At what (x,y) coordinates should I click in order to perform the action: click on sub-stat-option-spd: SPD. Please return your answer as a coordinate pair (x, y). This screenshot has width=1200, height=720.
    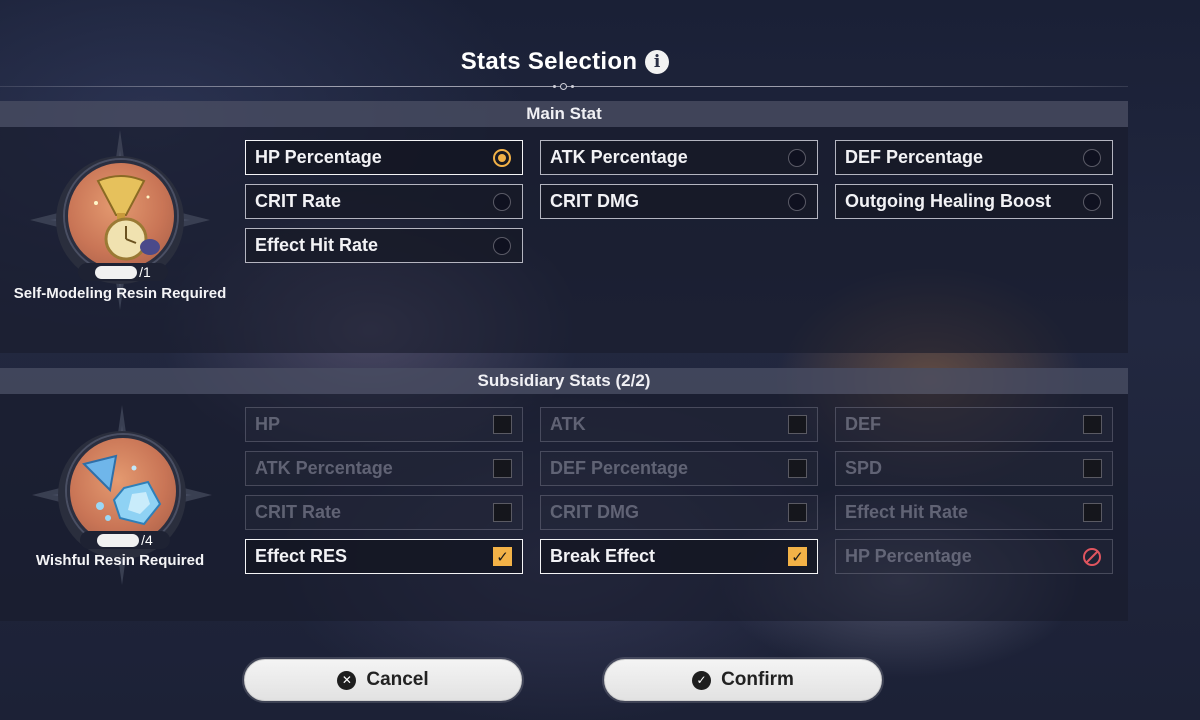
    Looking at the image, I should click on (974, 468).